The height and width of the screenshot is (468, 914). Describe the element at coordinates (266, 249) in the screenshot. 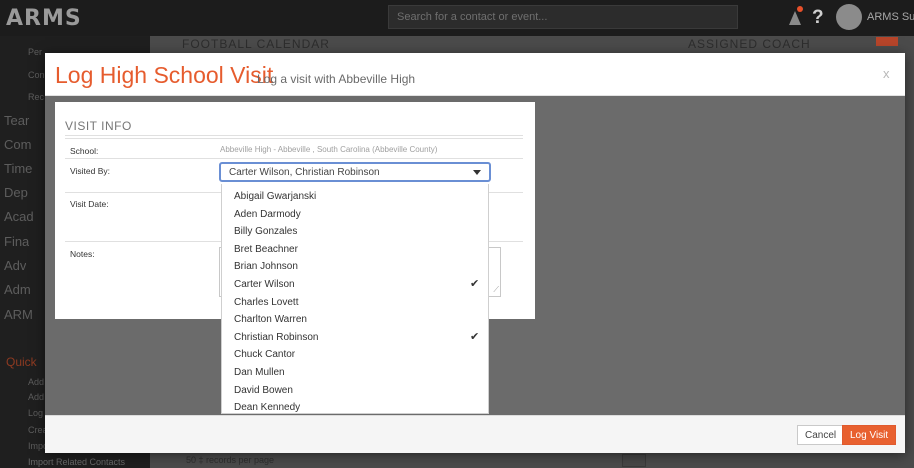

I see `dropdown-option-label: Bret Beachner` at that location.